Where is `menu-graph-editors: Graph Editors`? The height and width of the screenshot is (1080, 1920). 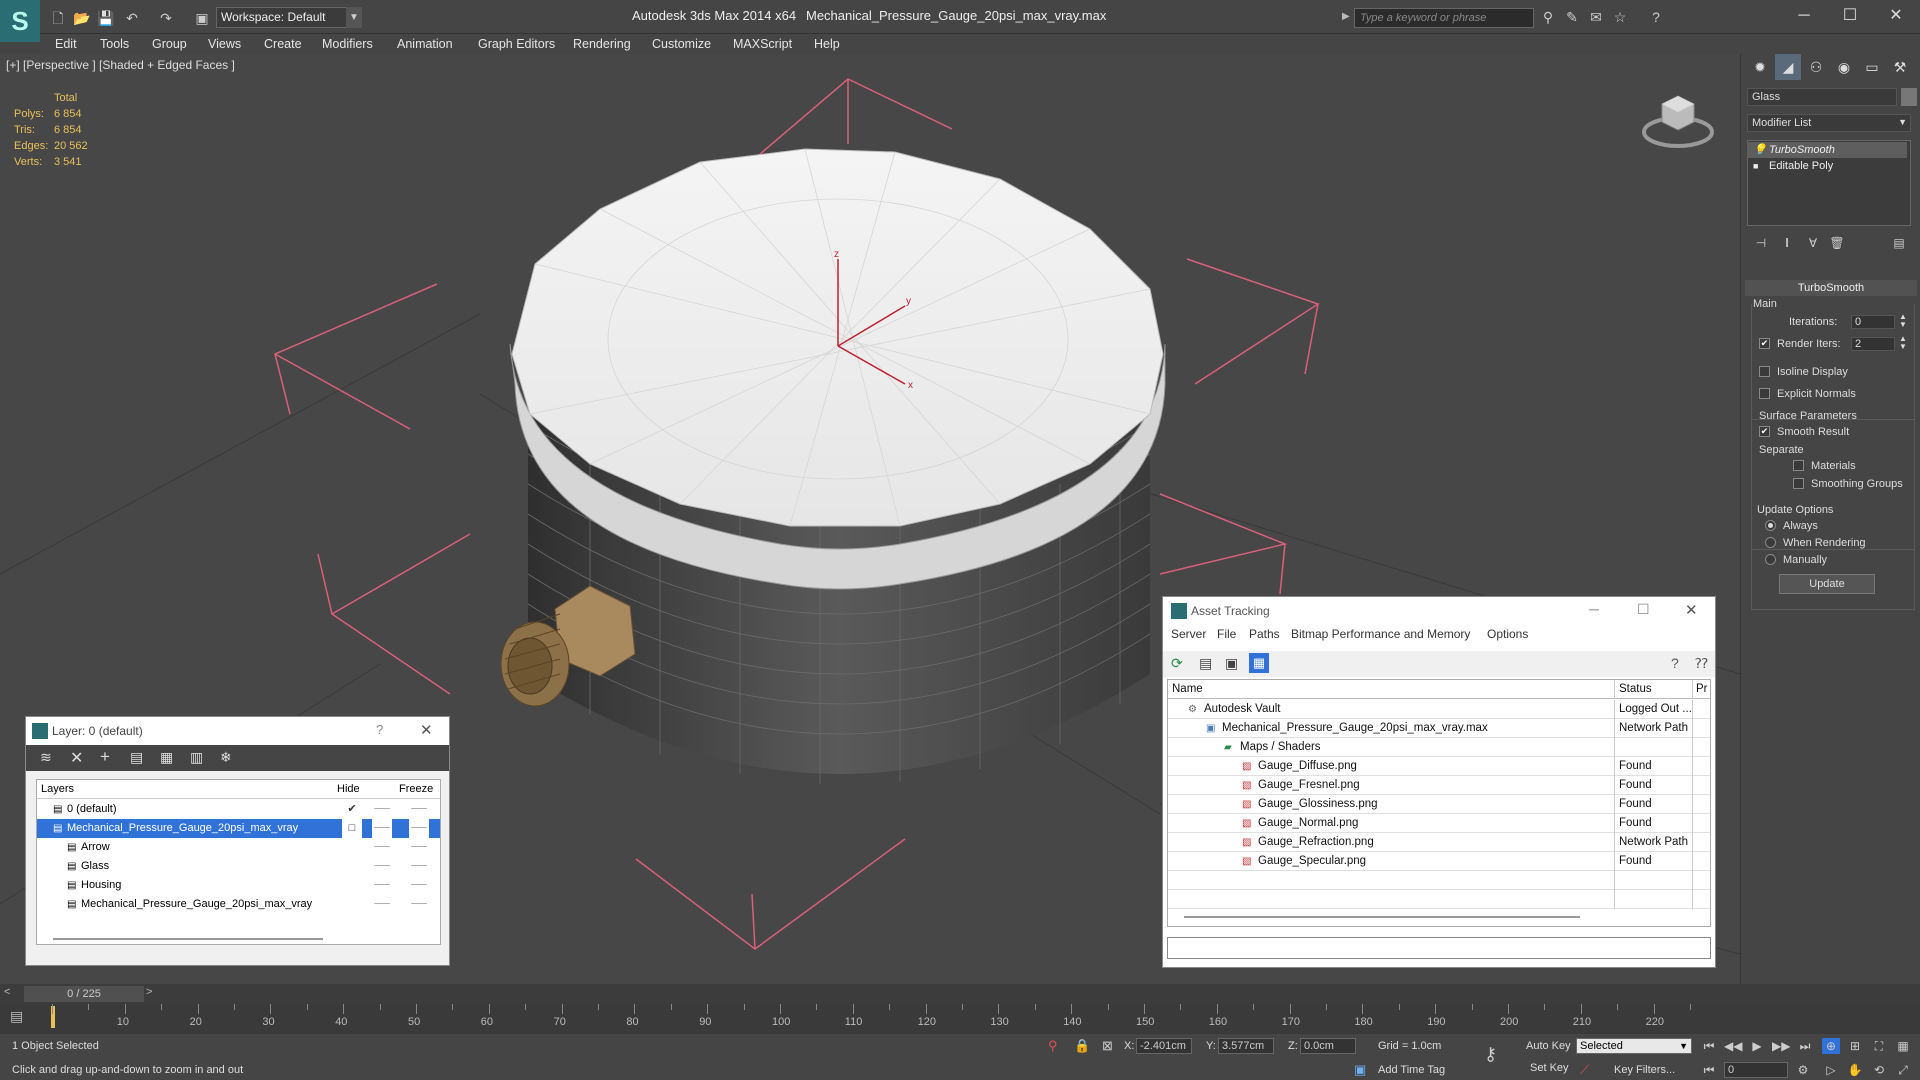
menu-graph-editors: Graph Editors is located at coordinates (516, 44).